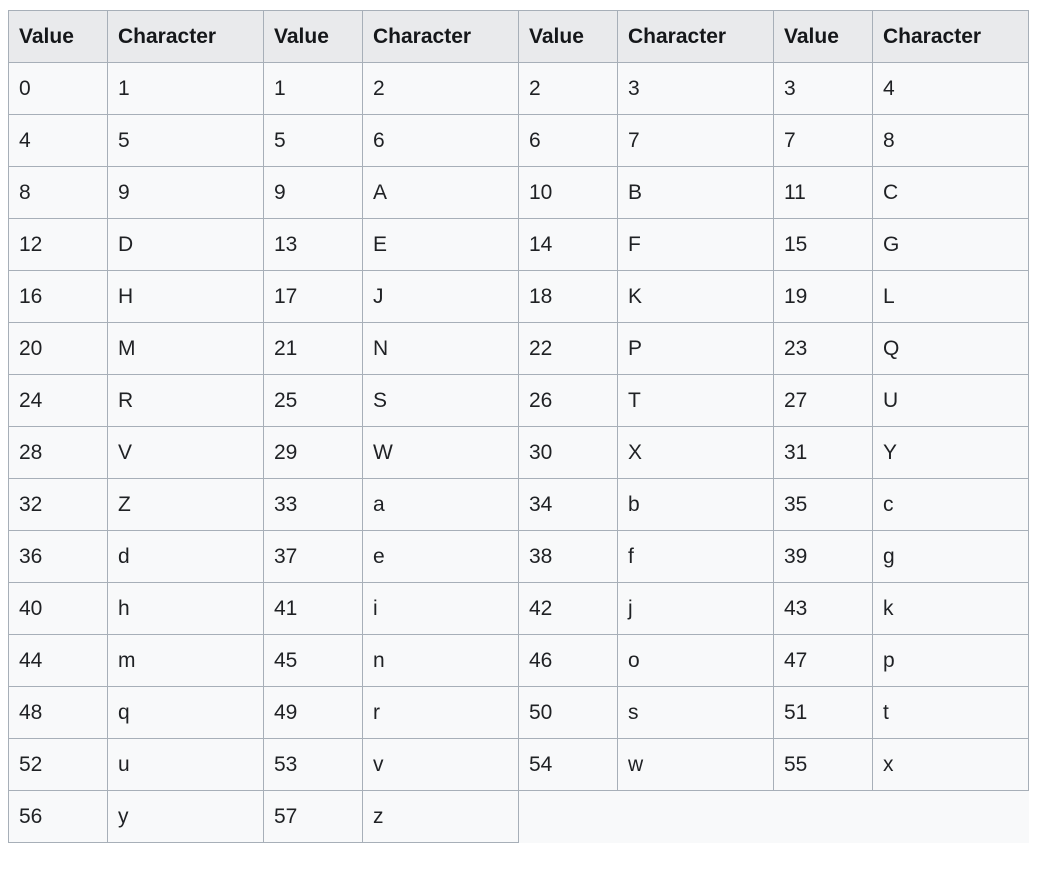  Describe the element at coordinates (58, 504) in the screenshot. I see `cell-value: 32` at that location.